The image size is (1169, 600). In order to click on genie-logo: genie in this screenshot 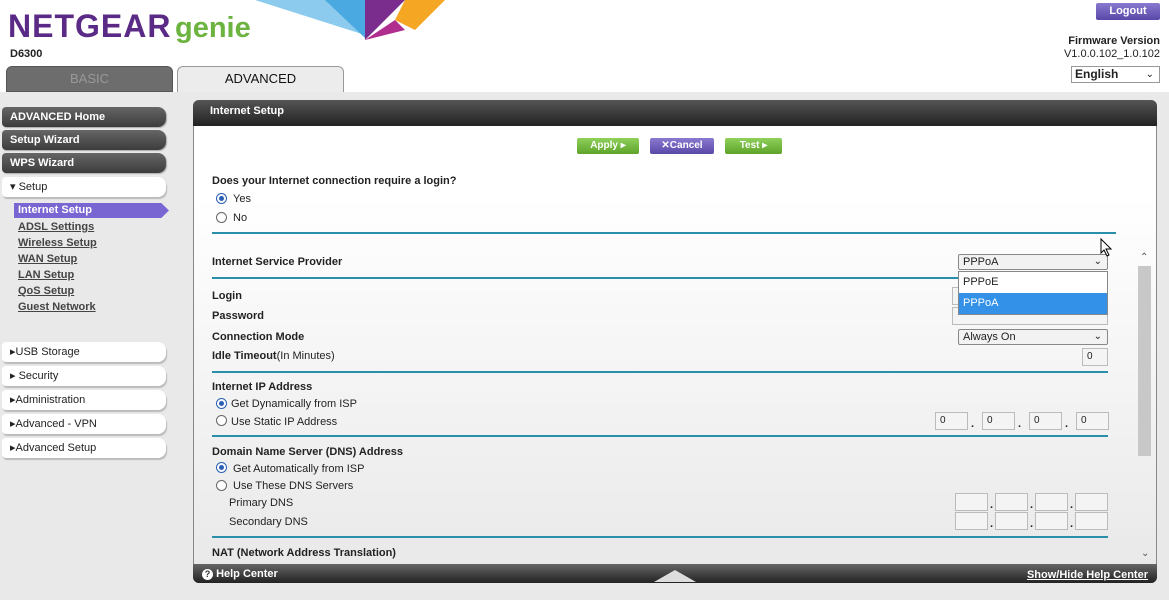, I will do `click(213, 28)`.